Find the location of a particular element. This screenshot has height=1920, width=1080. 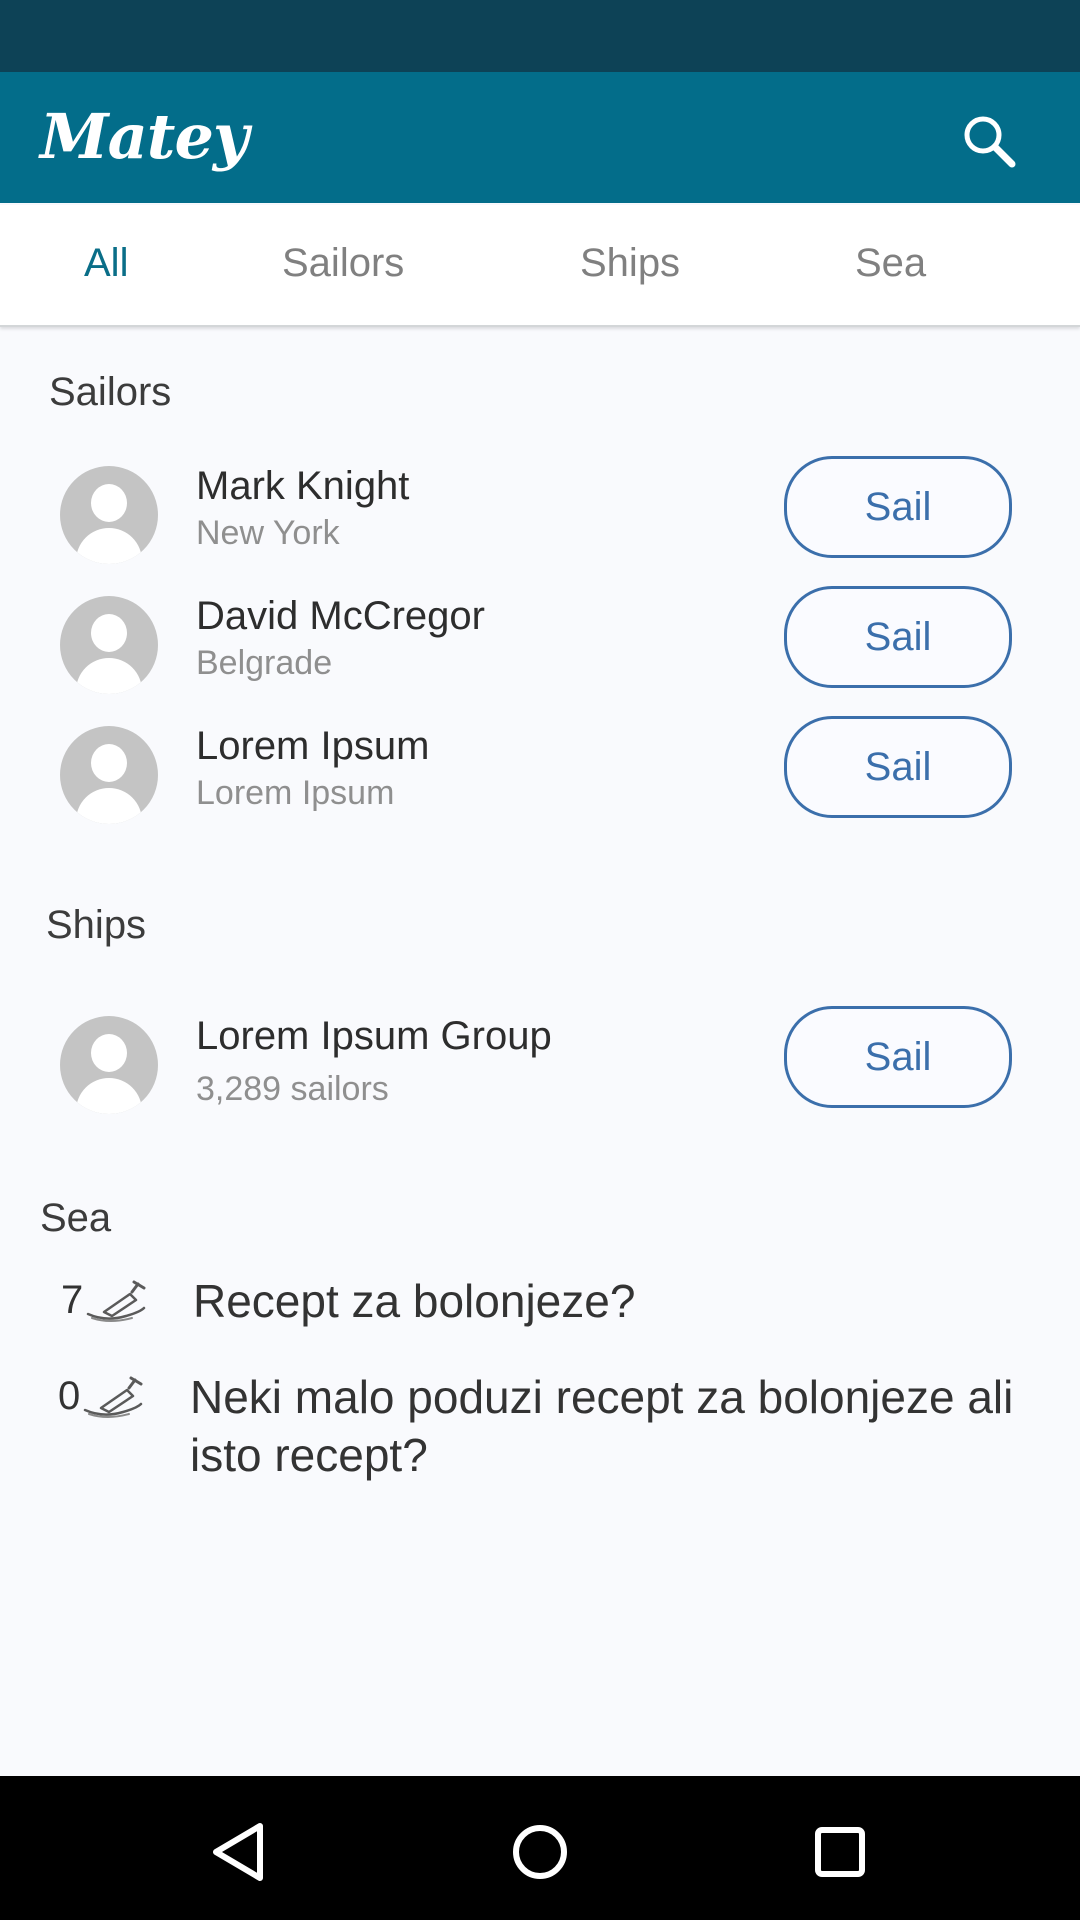

sailors-section-title: Sailors is located at coordinates (110, 392).